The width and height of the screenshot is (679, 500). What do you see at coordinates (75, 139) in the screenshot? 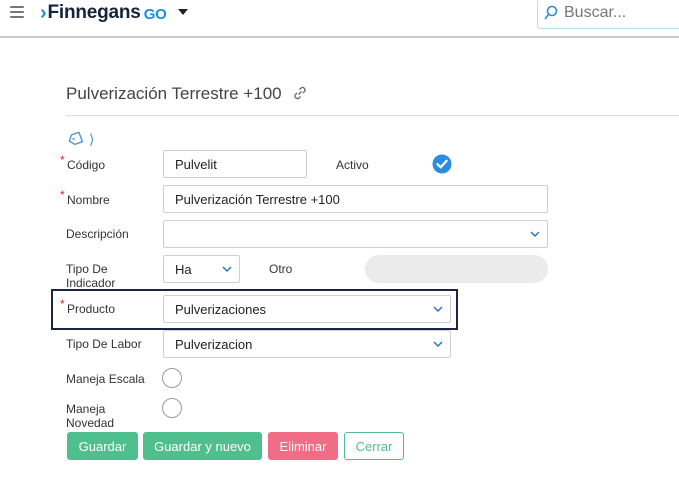
I see `tag-icon` at bounding box center [75, 139].